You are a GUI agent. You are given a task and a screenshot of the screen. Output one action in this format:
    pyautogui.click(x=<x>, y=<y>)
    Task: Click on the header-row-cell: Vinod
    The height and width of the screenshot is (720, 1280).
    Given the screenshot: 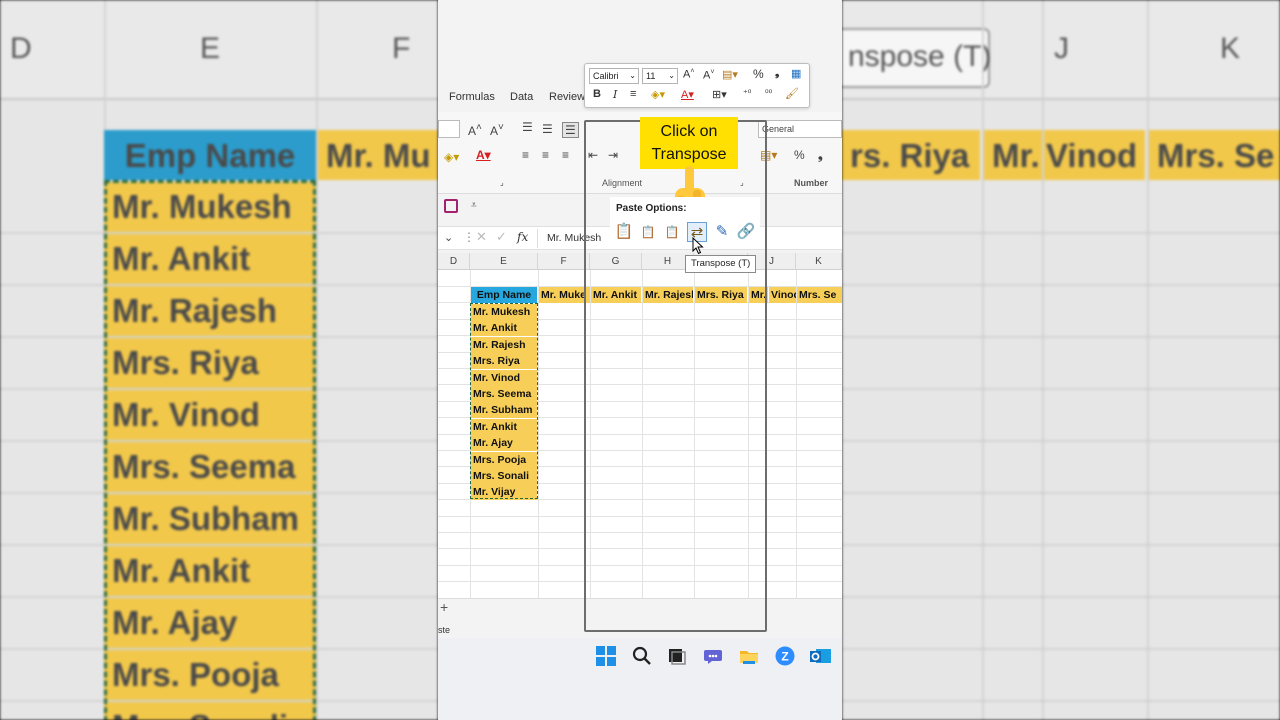 What is the action you would take?
    pyautogui.click(x=782, y=295)
    